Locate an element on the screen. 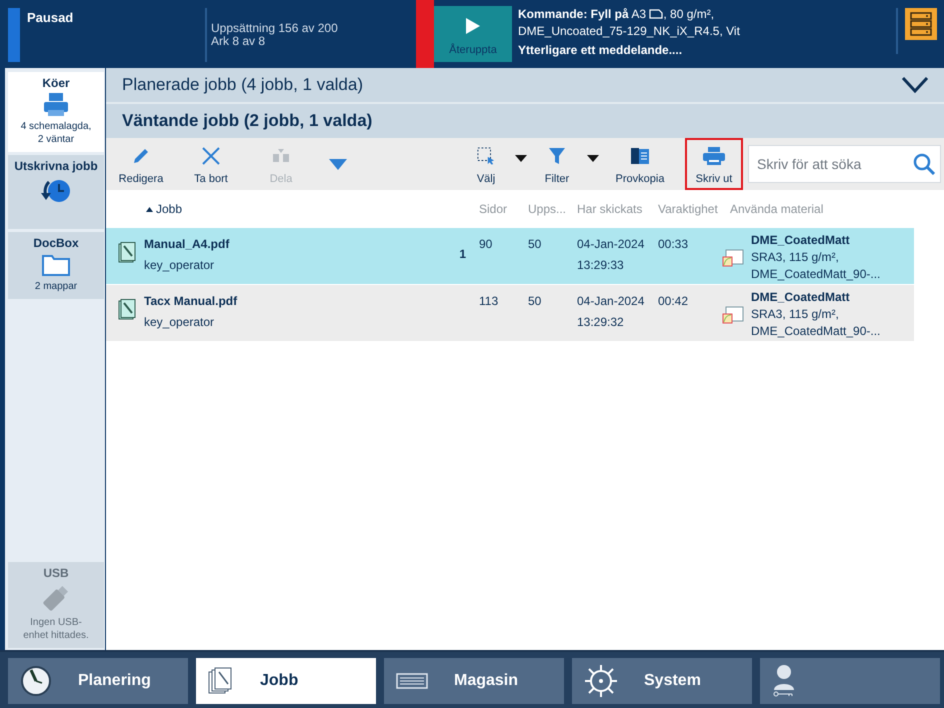  paper-sheet-icon is located at coordinates (656, 14).